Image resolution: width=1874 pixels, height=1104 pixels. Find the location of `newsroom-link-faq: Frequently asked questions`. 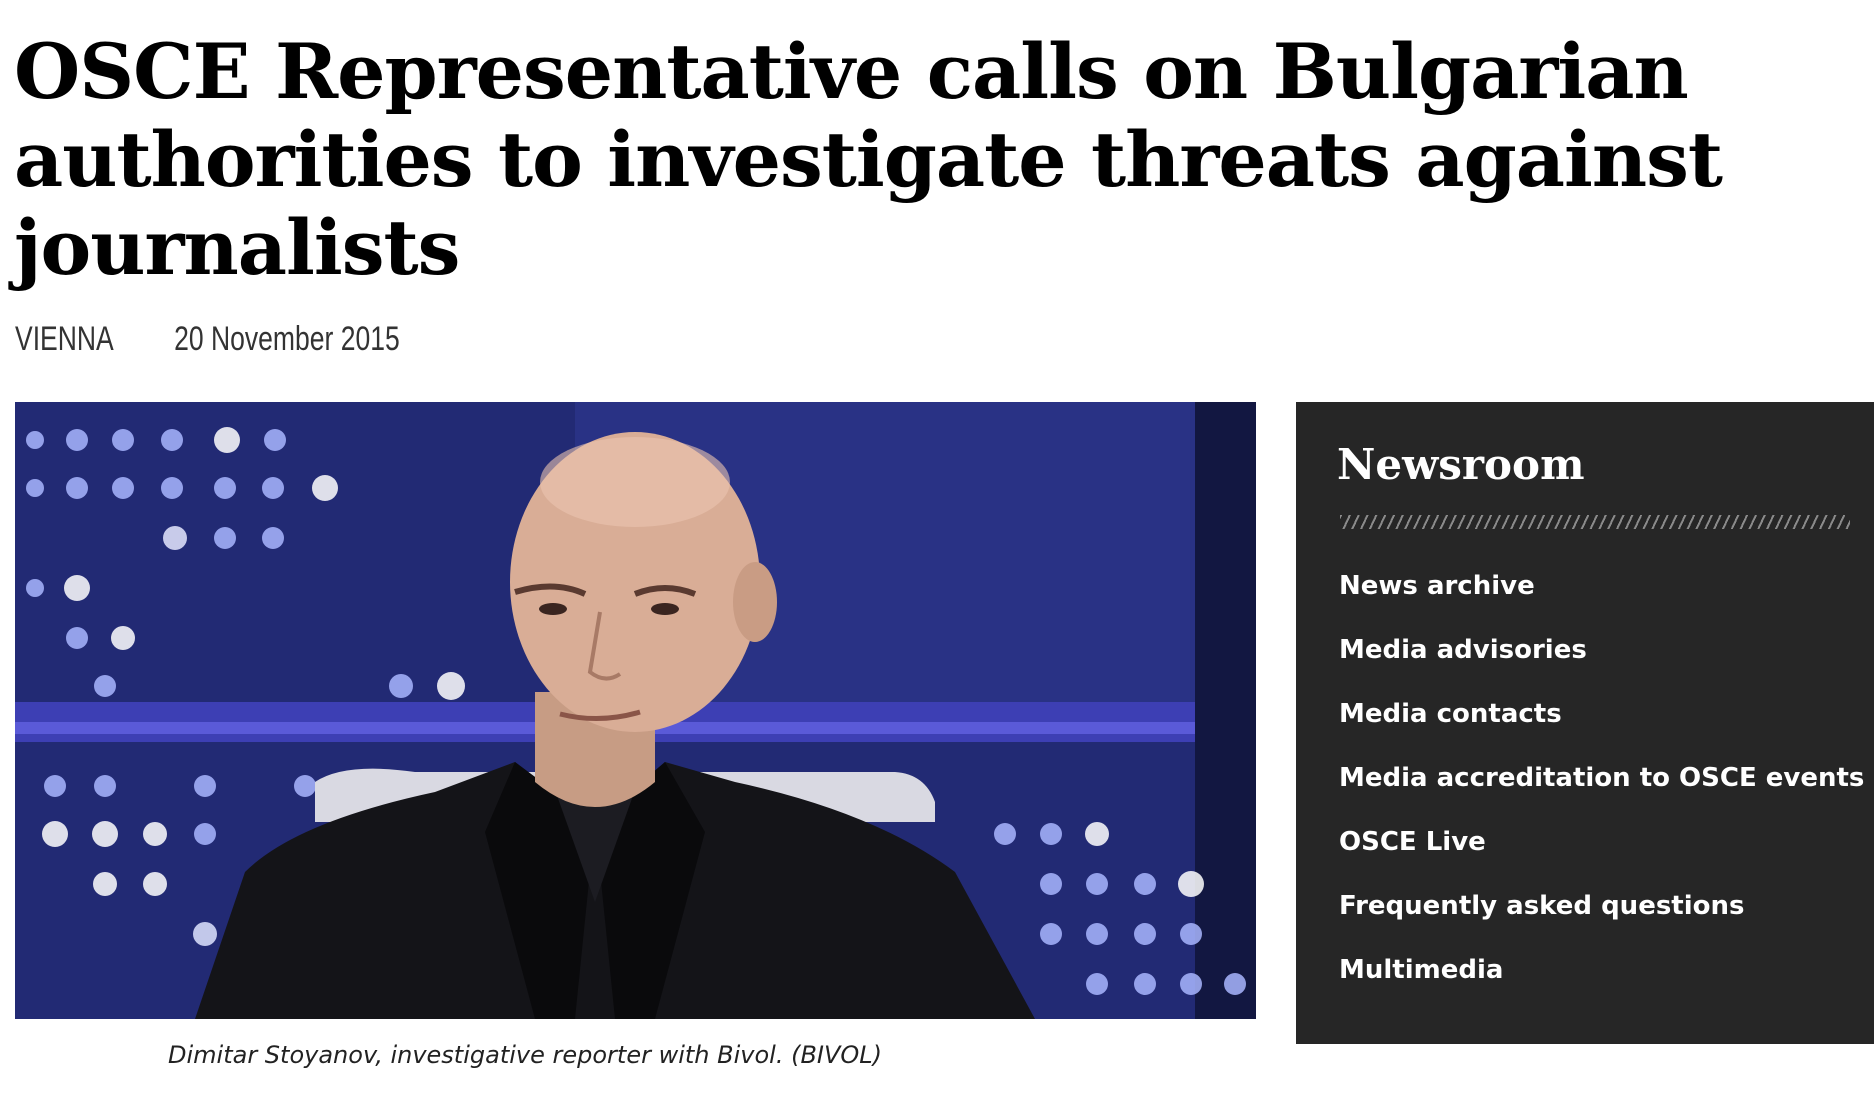

newsroom-link-faq: Frequently asked questions is located at coordinates (1601, 918).